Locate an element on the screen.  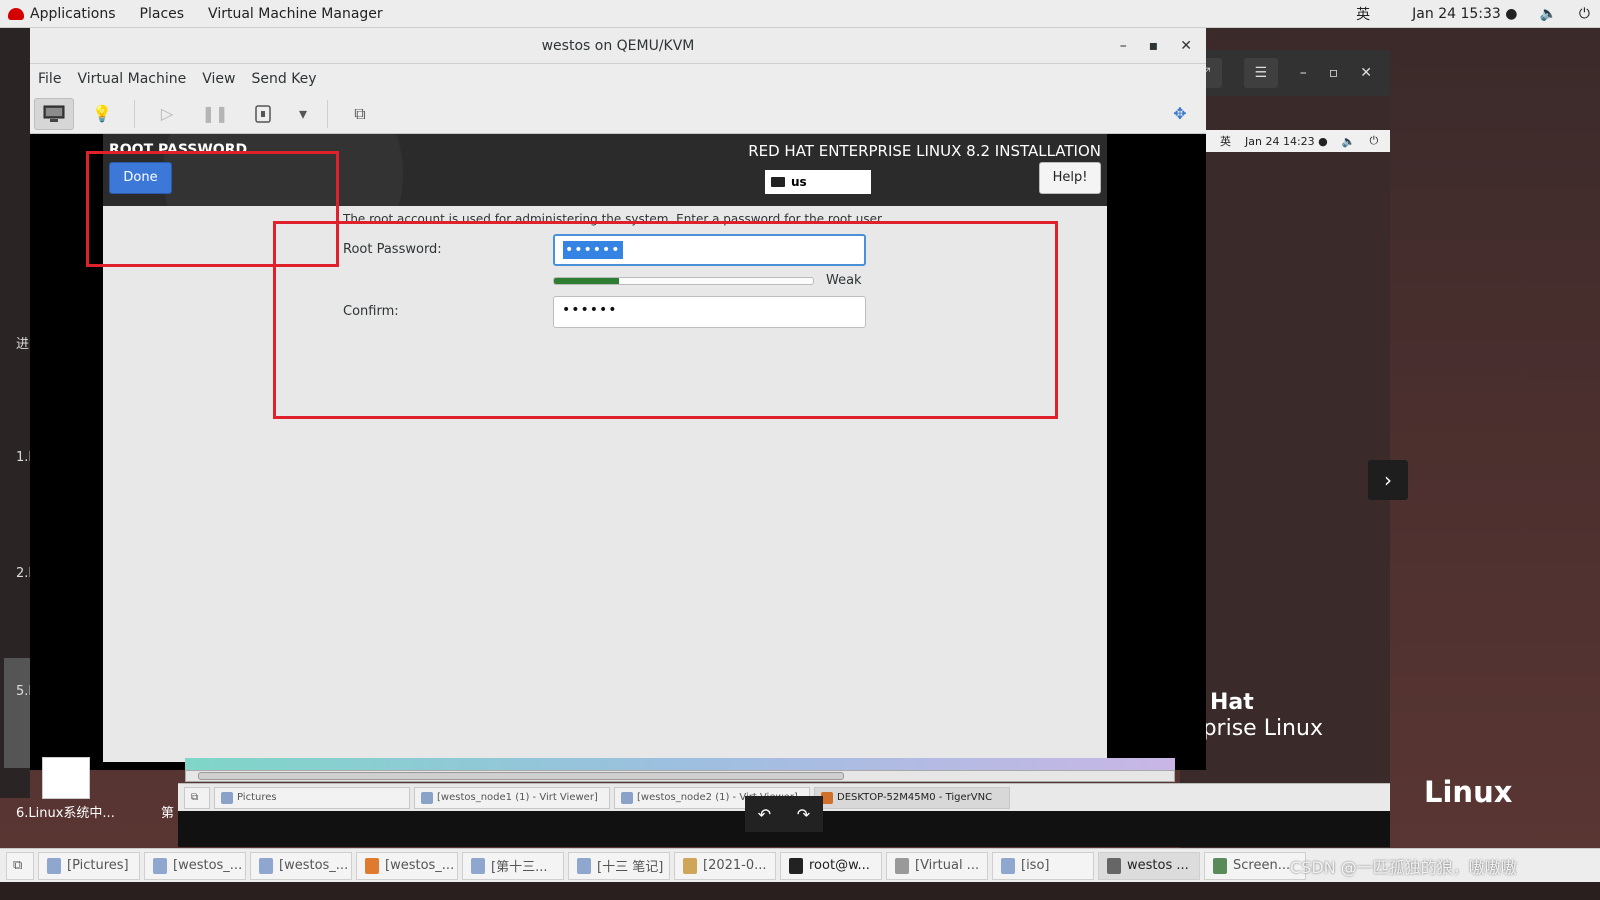
logo-text-hat: Hat is located at coordinates (1232, 702).